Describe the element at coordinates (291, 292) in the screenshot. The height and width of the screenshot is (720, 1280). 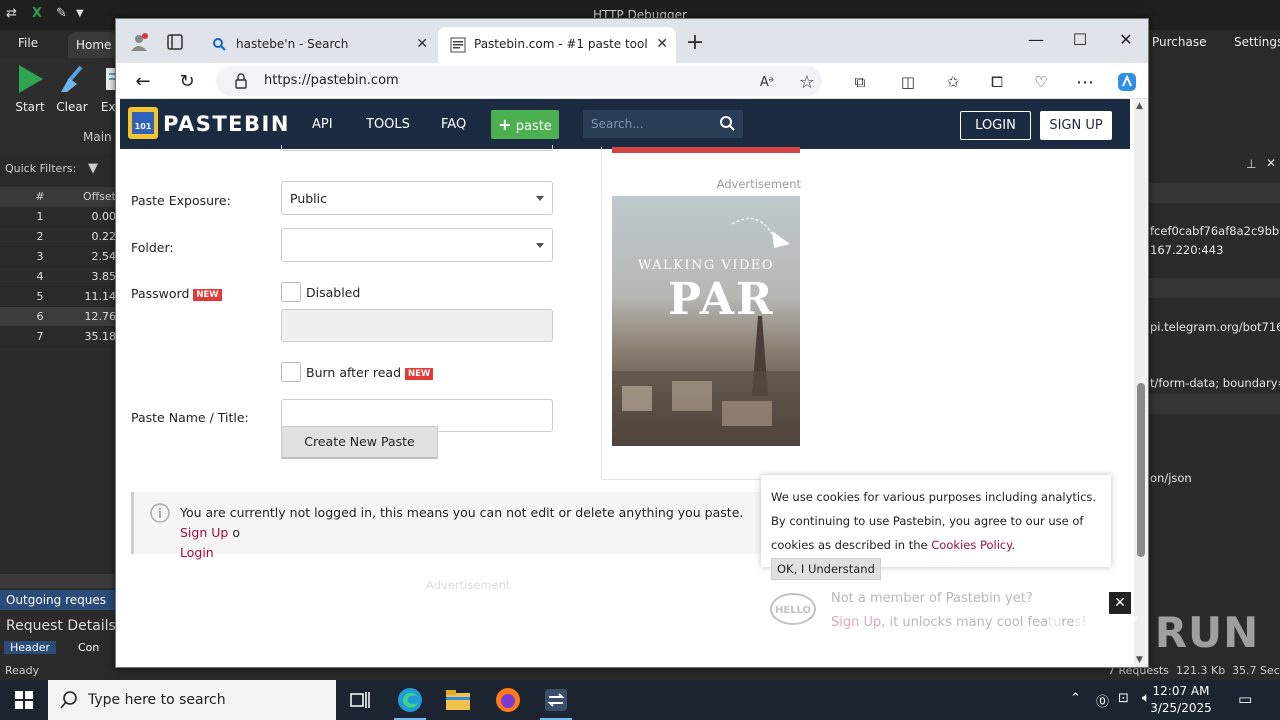
I see `password-checkbox` at that location.